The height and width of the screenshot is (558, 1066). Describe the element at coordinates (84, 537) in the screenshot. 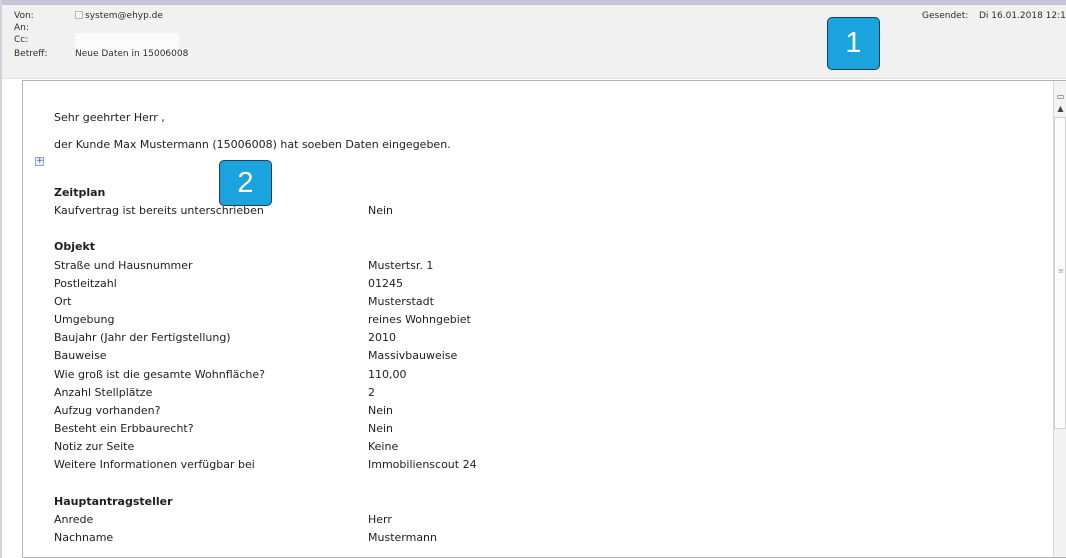

I see `field-label: Nachname` at that location.